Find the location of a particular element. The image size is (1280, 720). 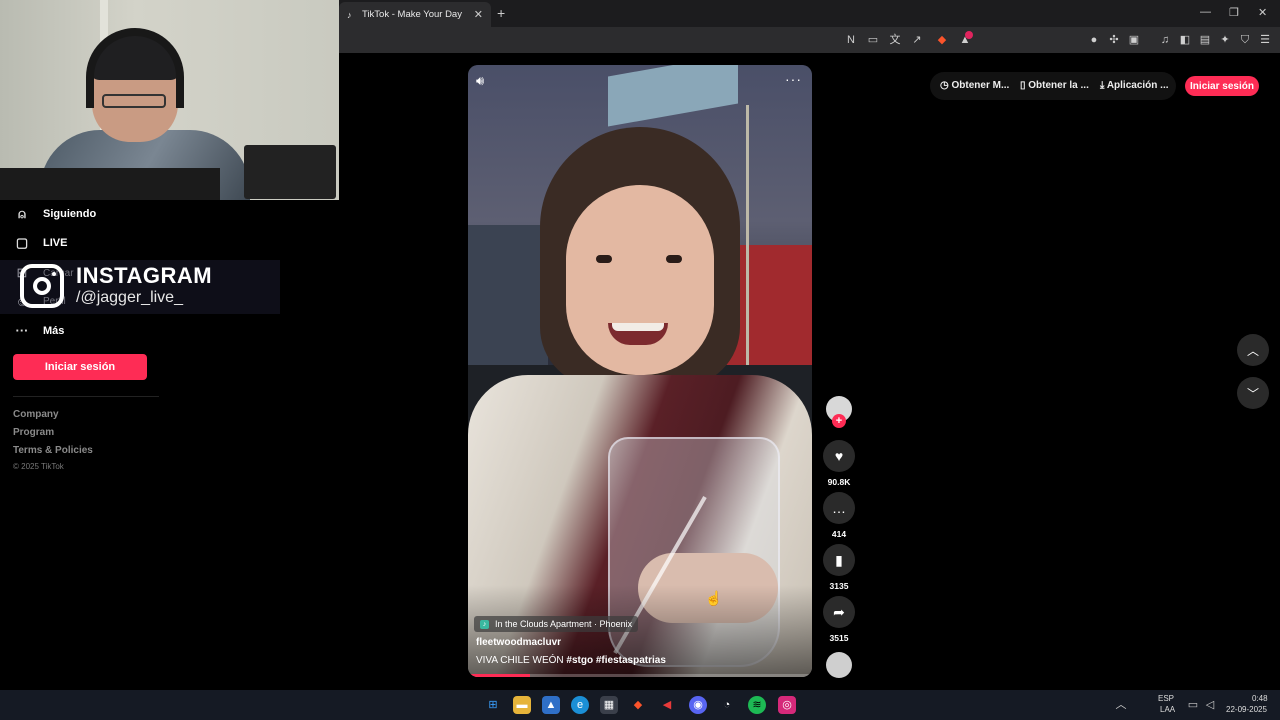

music-tag: ♪ In the Clouds Apartment · Phoenix is located at coordinates (556, 624).